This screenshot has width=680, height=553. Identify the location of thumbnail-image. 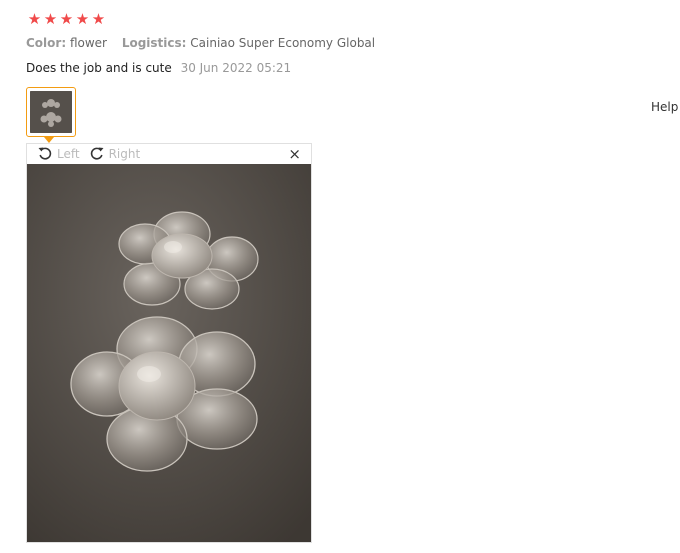
(51, 112).